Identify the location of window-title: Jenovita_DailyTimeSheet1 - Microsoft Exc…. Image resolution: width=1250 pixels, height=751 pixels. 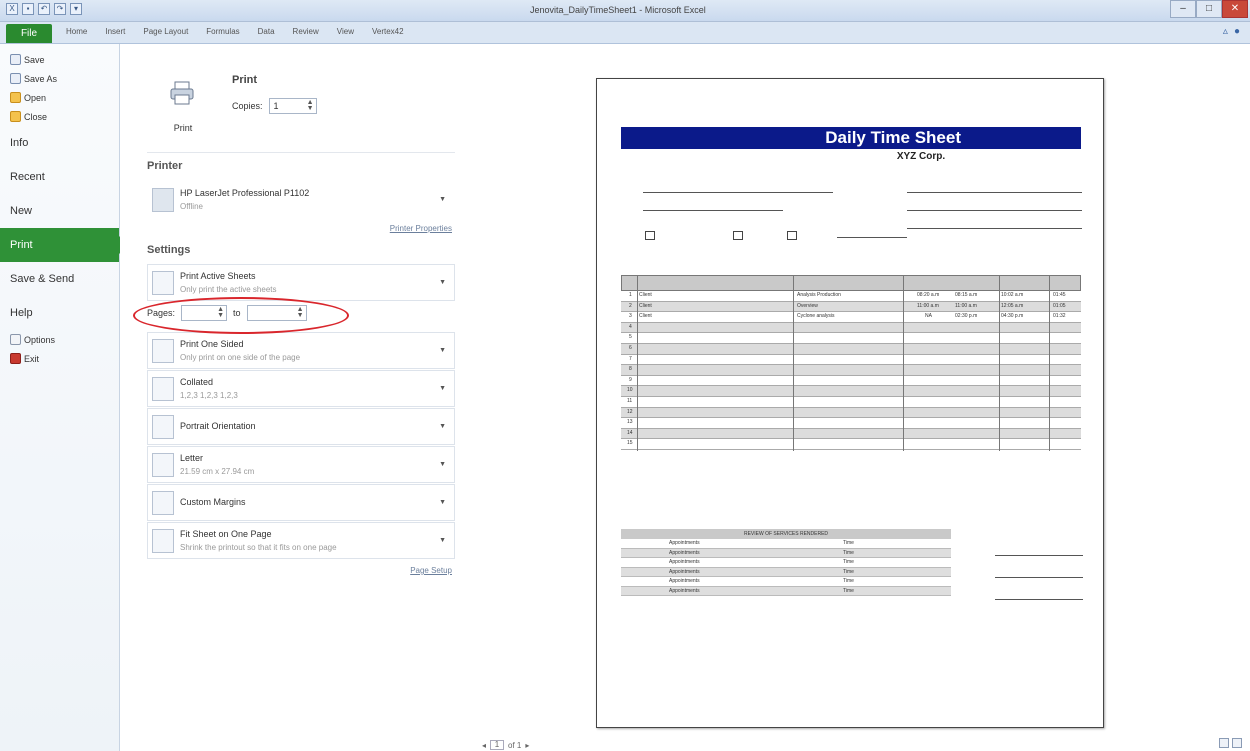
(618, 10).